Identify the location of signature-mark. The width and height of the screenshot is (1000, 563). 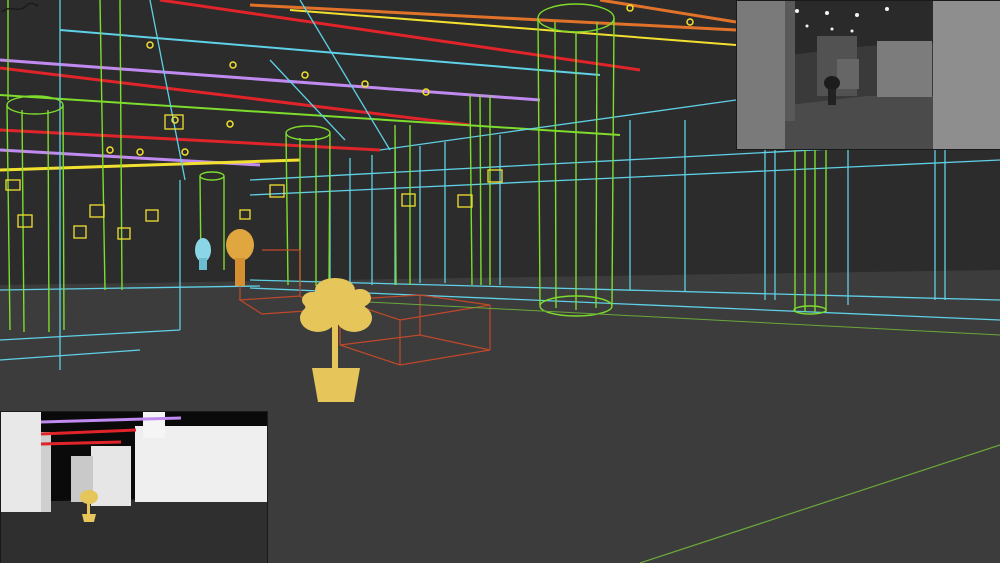
(20, 7).